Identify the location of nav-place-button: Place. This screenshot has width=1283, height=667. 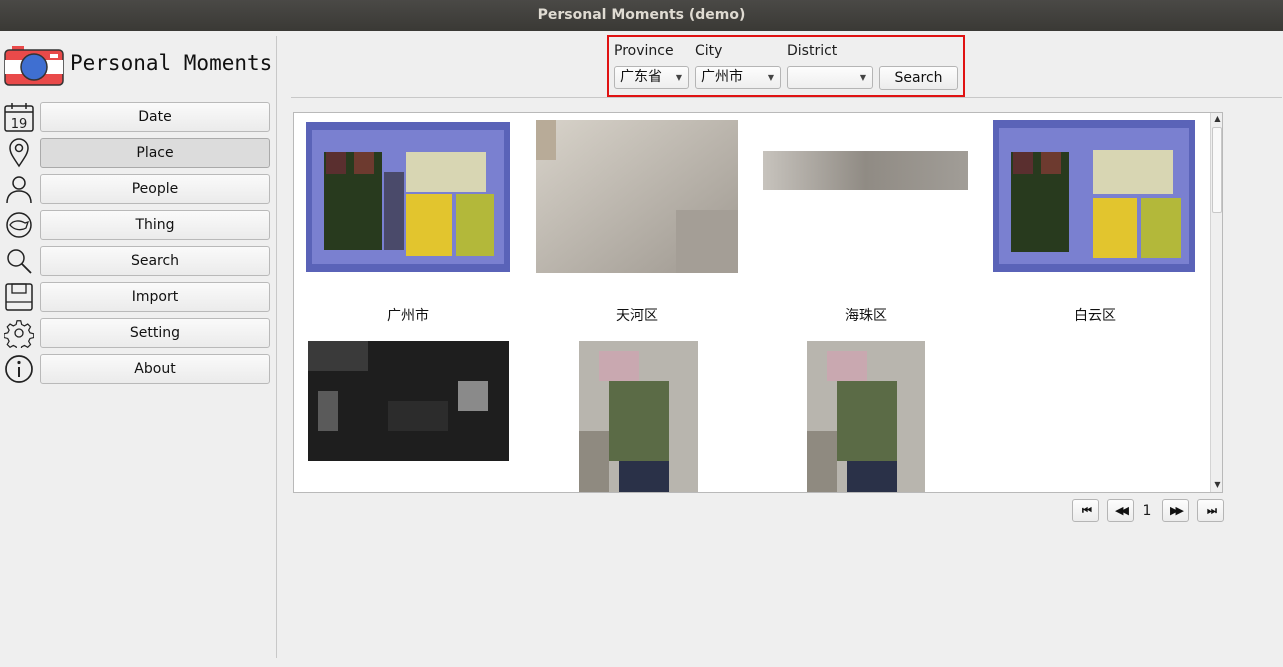
(155, 153).